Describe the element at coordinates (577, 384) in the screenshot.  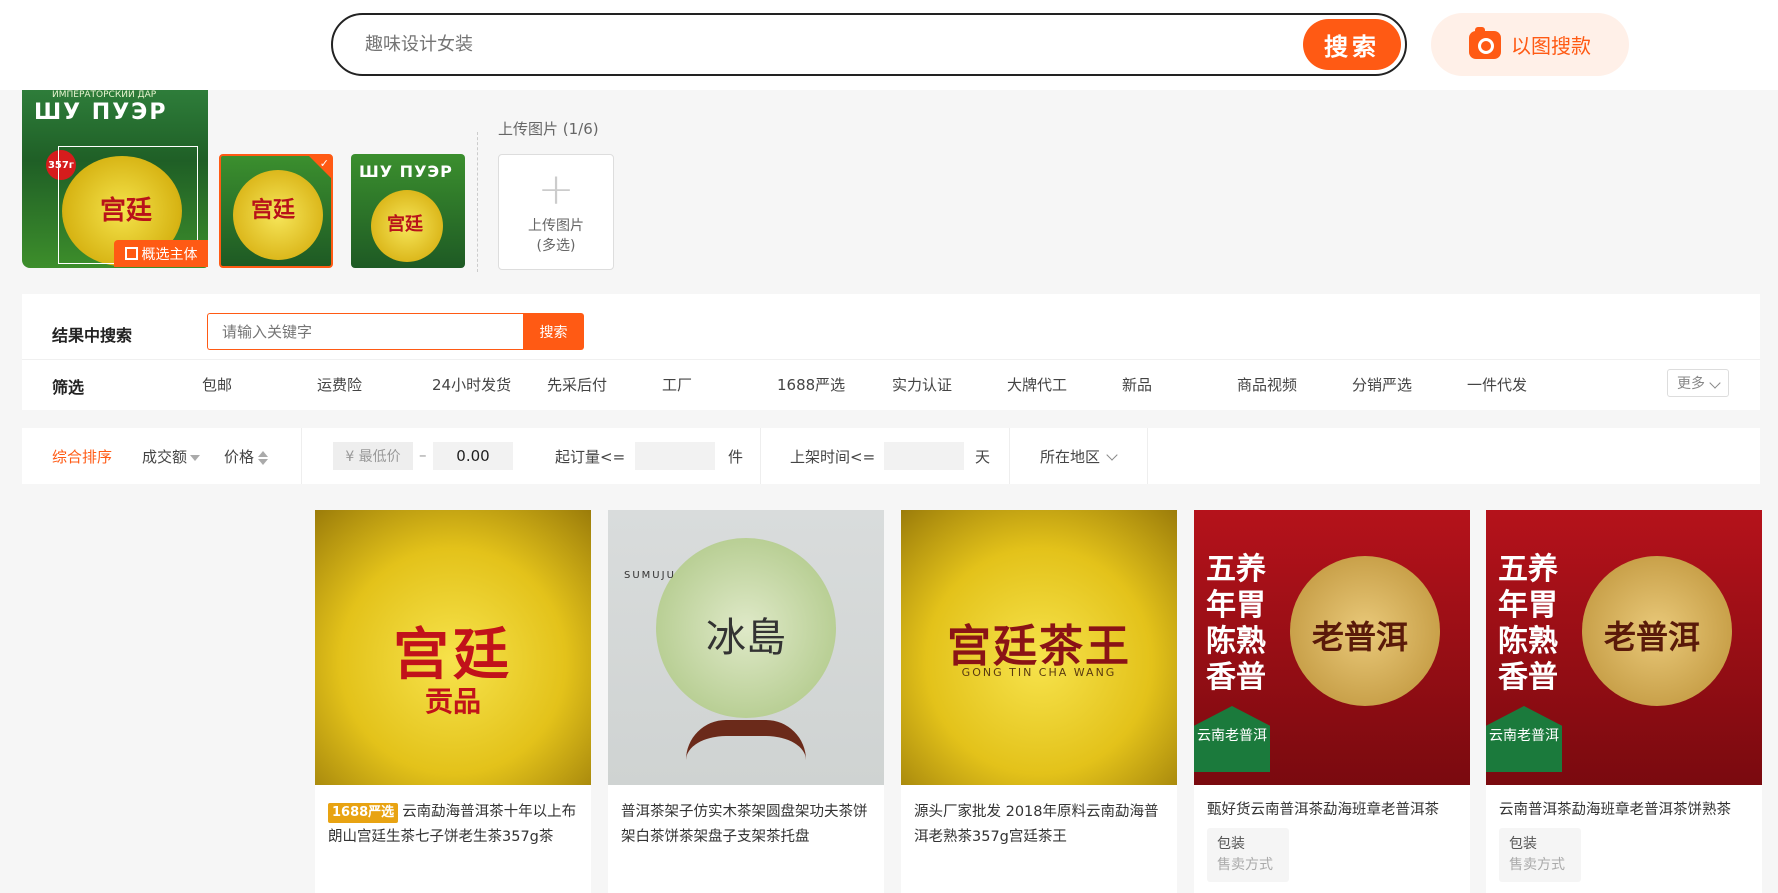
I see `filter-buy-now-pay-later: 先采后付` at that location.